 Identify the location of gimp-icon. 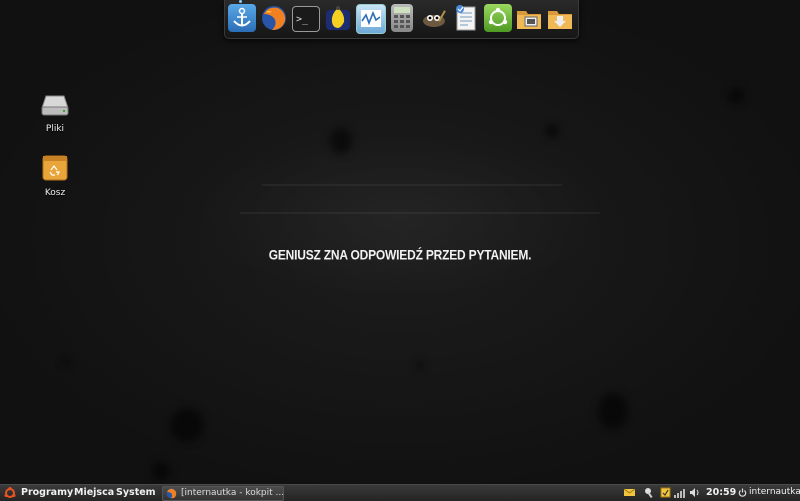
(434, 18).